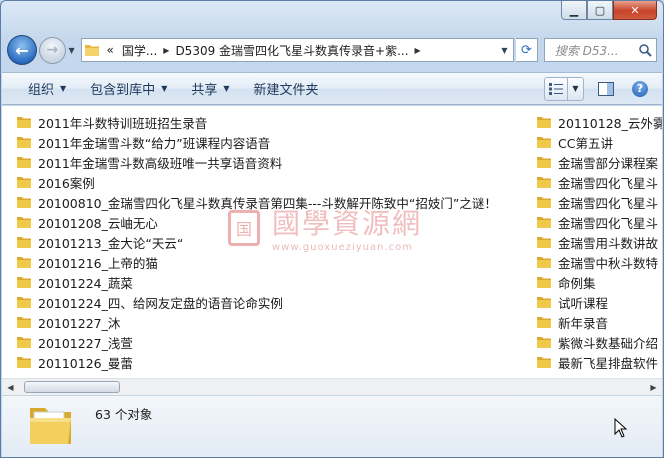 This screenshot has width=664, height=458. I want to click on list-item: 2016案例, so click(272, 182).